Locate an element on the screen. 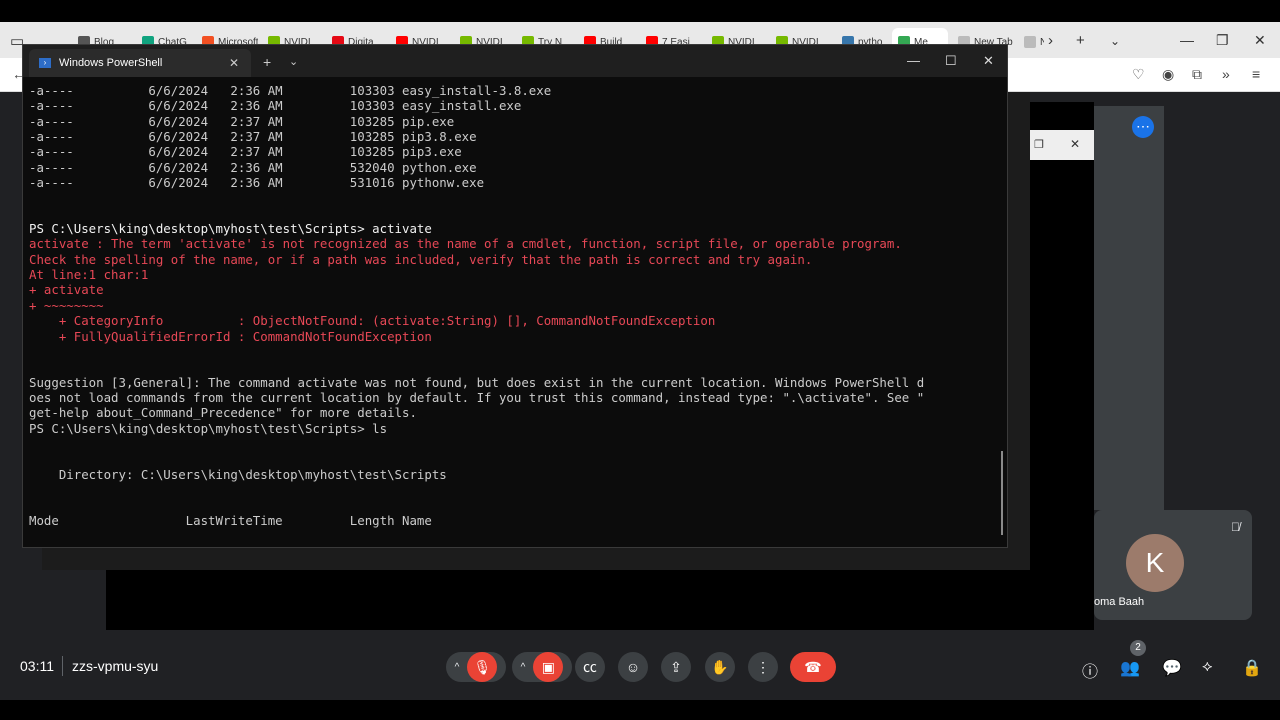 This screenshot has width=1280, height=720. mic-button: ^ 🎙 is located at coordinates (476, 667).